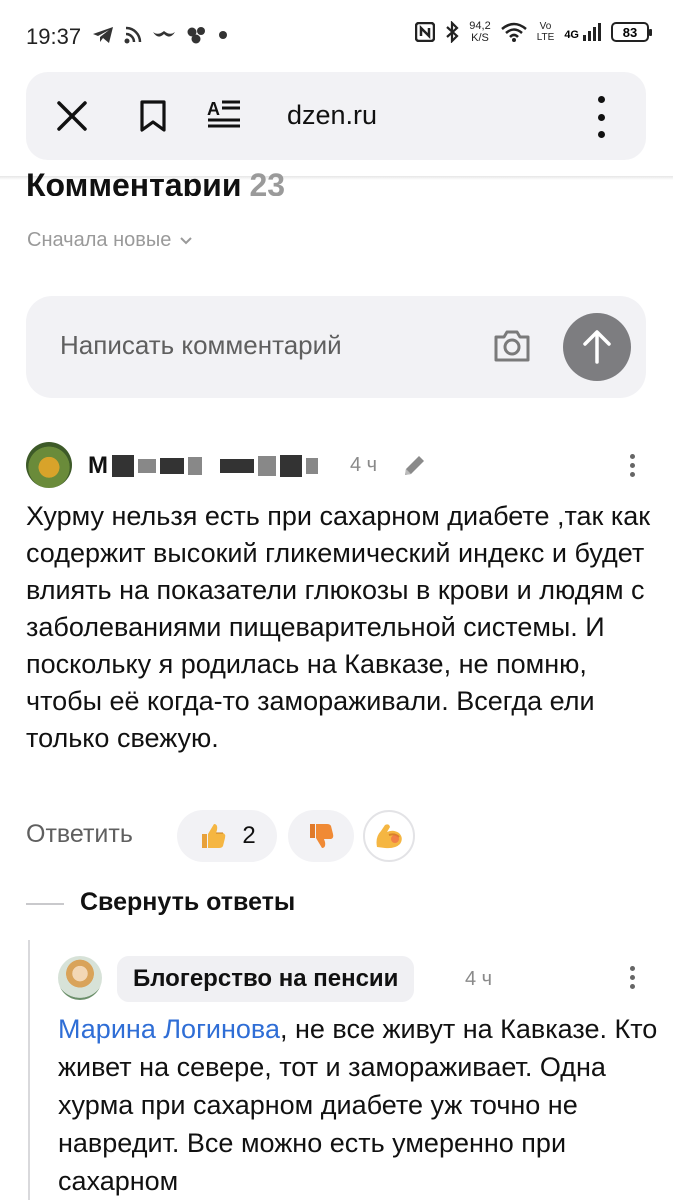 The width and height of the screenshot is (673, 1200). What do you see at coordinates (267, 181) in the screenshot?
I see `comments-count: 23` at bounding box center [267, 181].